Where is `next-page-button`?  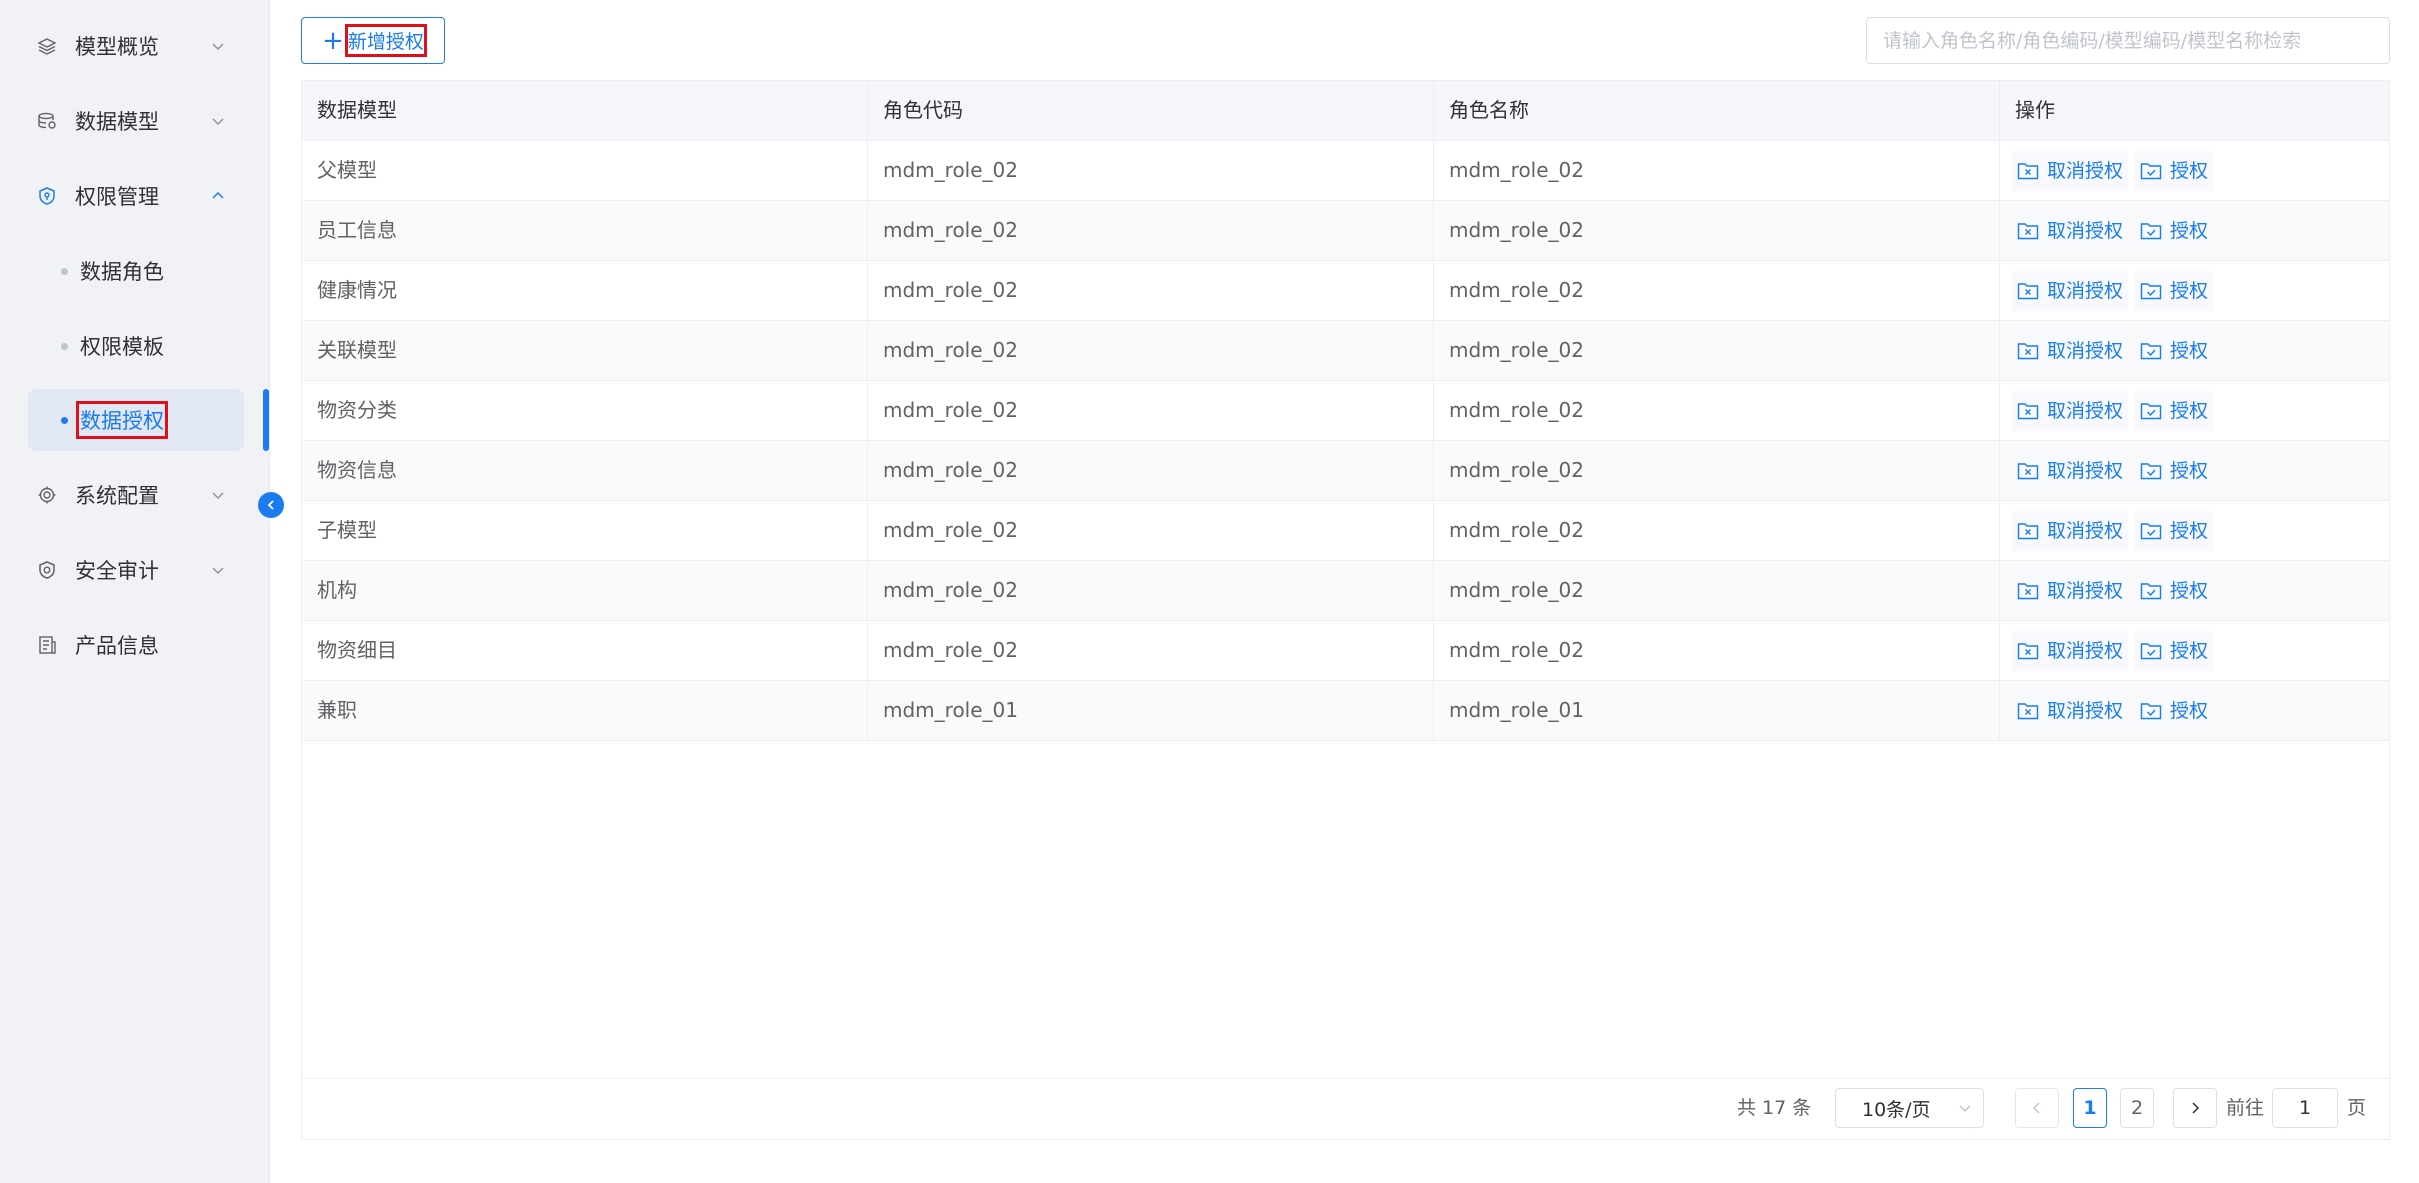 next-page-button is located at coordinates (2195, 1108).